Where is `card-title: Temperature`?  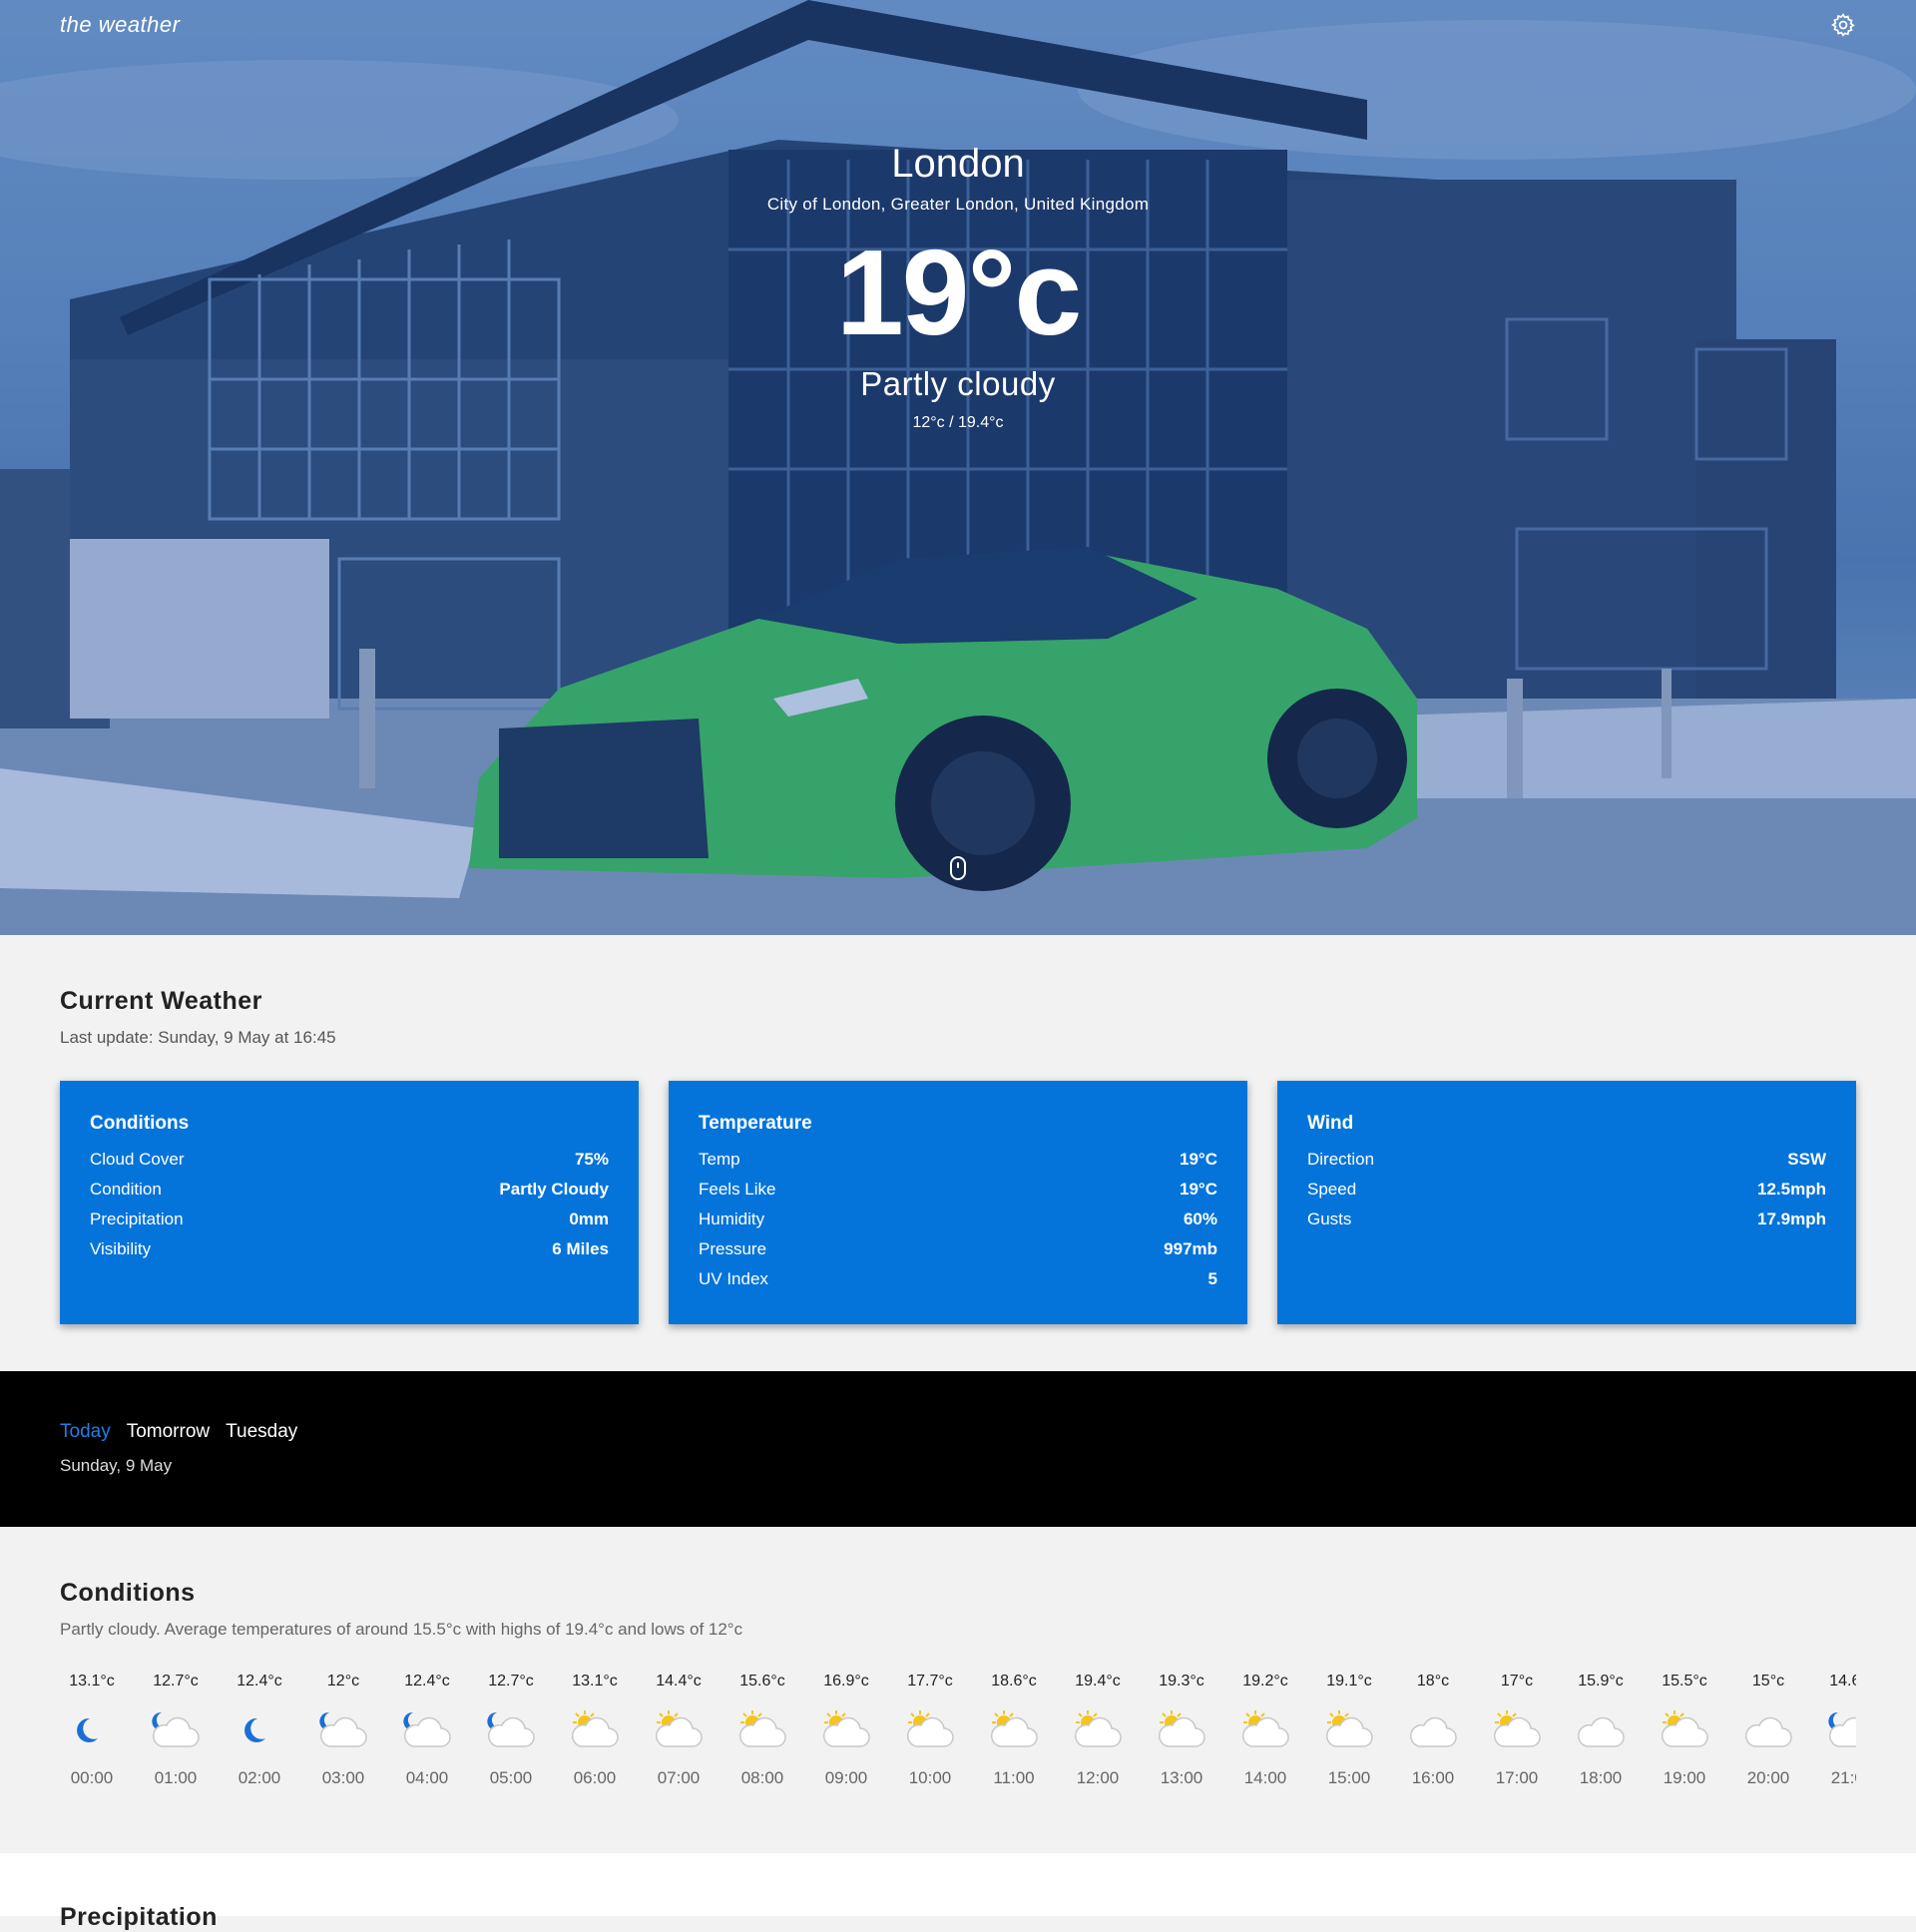
card-title: Temperature is located at coordinates (755, 1123).